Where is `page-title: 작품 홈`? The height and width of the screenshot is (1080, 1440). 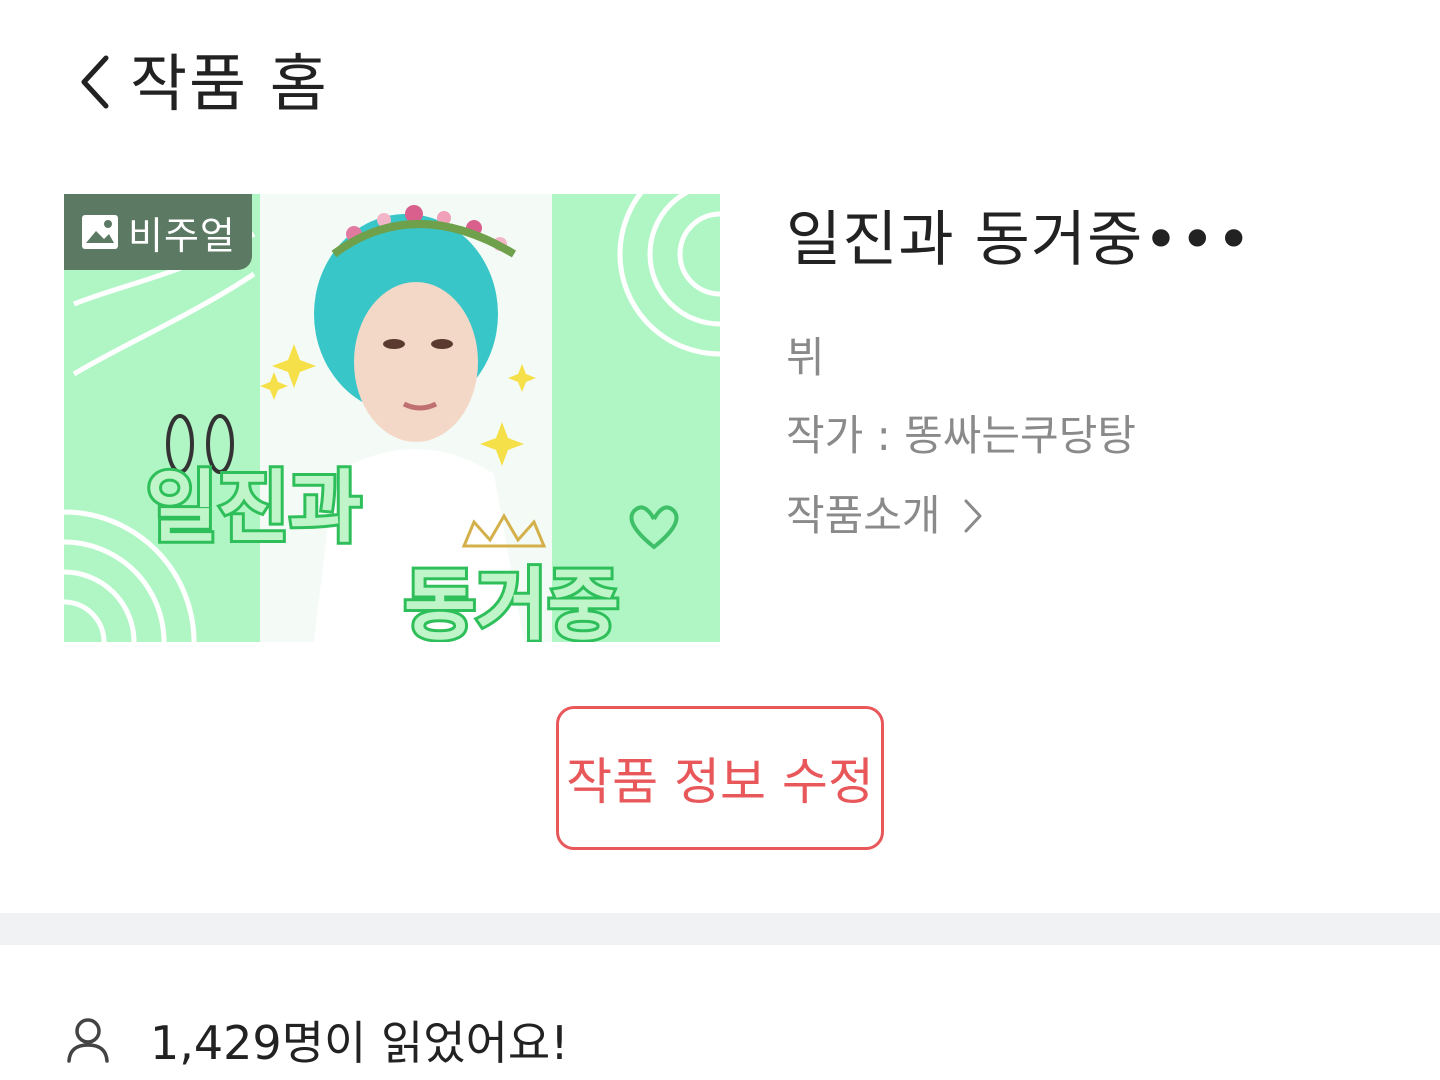
page-title: 작품 홈 is located at coordinates (229, 83).